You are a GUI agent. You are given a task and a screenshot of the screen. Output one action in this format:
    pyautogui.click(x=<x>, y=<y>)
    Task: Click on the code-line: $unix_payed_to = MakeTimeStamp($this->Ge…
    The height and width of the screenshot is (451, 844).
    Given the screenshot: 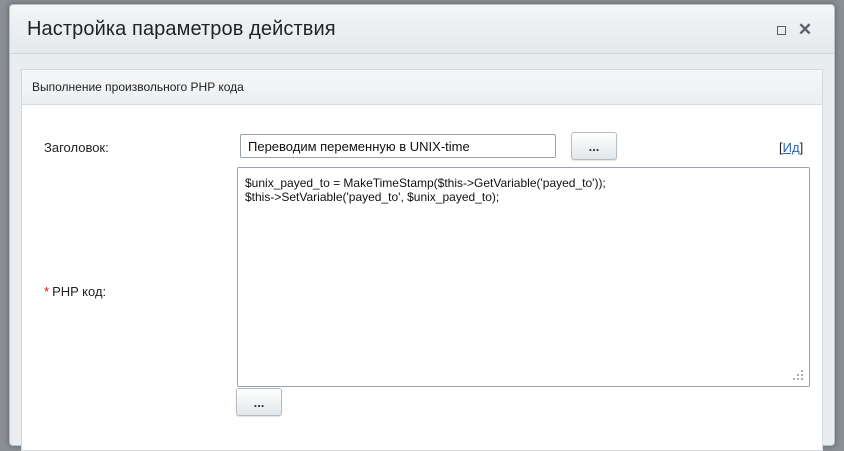 What is the action you would take?
    pyautogui.click(x=425, y=183)
    